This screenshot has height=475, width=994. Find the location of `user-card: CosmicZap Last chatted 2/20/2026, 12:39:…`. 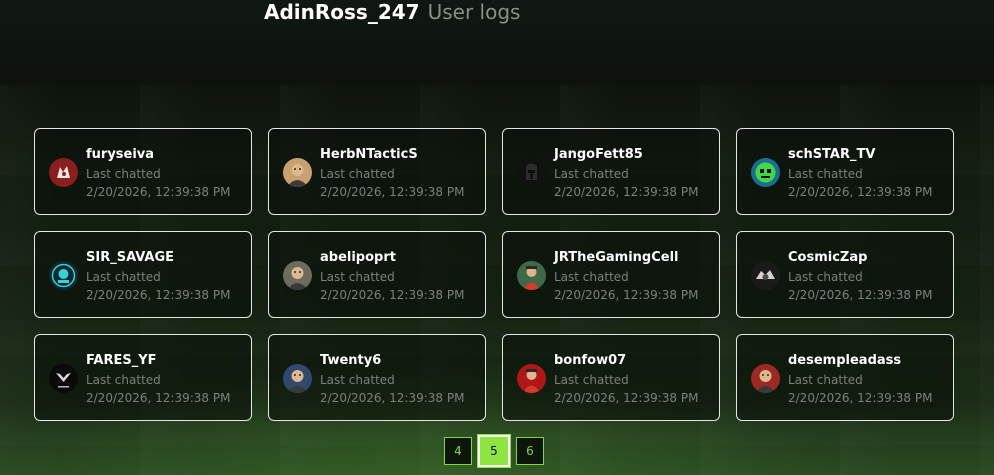

user-card: CosmicZap Last chatted 2/20/2026, 12:39:… is located at coordinates (845, 274).